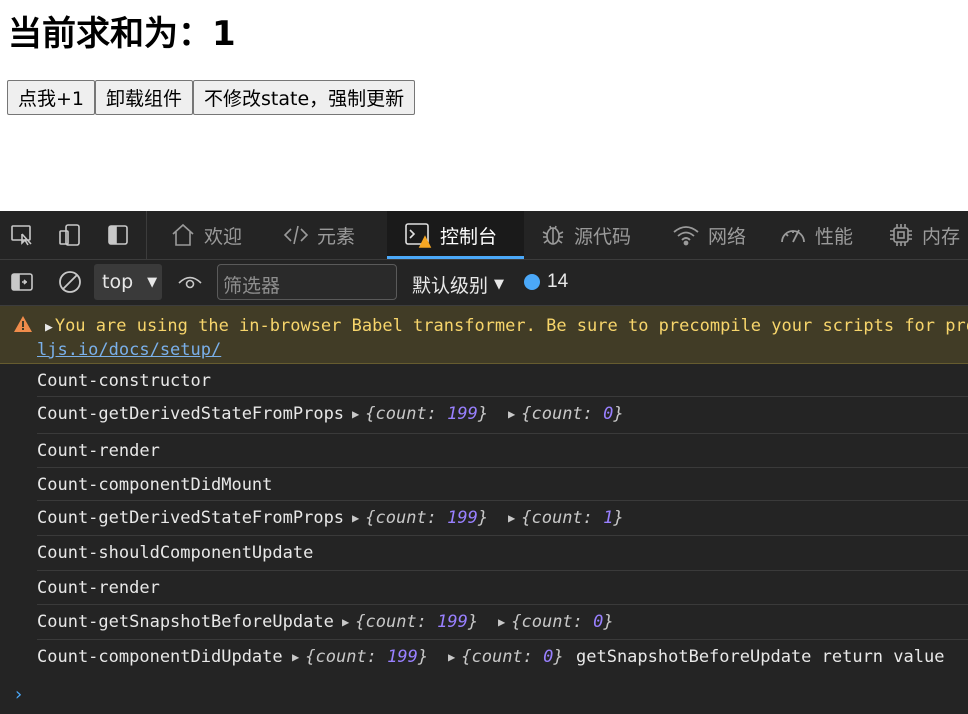 This screenshot has height=714, width=968. I want to click on increment-button: 点我+1, so click(51, 97).